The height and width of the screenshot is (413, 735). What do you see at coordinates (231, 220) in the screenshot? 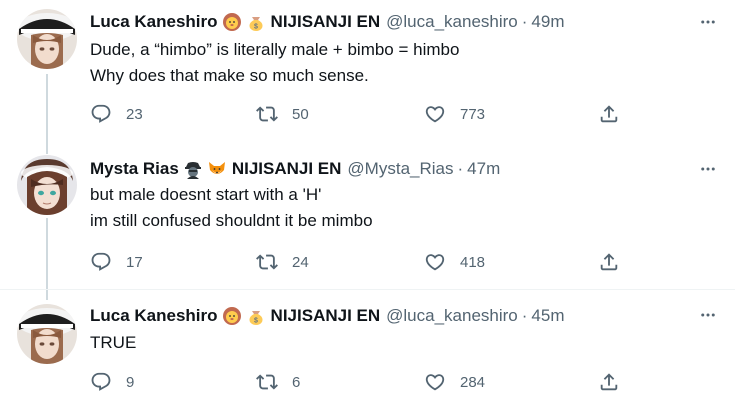
I see `tweet-text-line: im still confused shouldnt it be mimbo` at bounding box center [231, 220].